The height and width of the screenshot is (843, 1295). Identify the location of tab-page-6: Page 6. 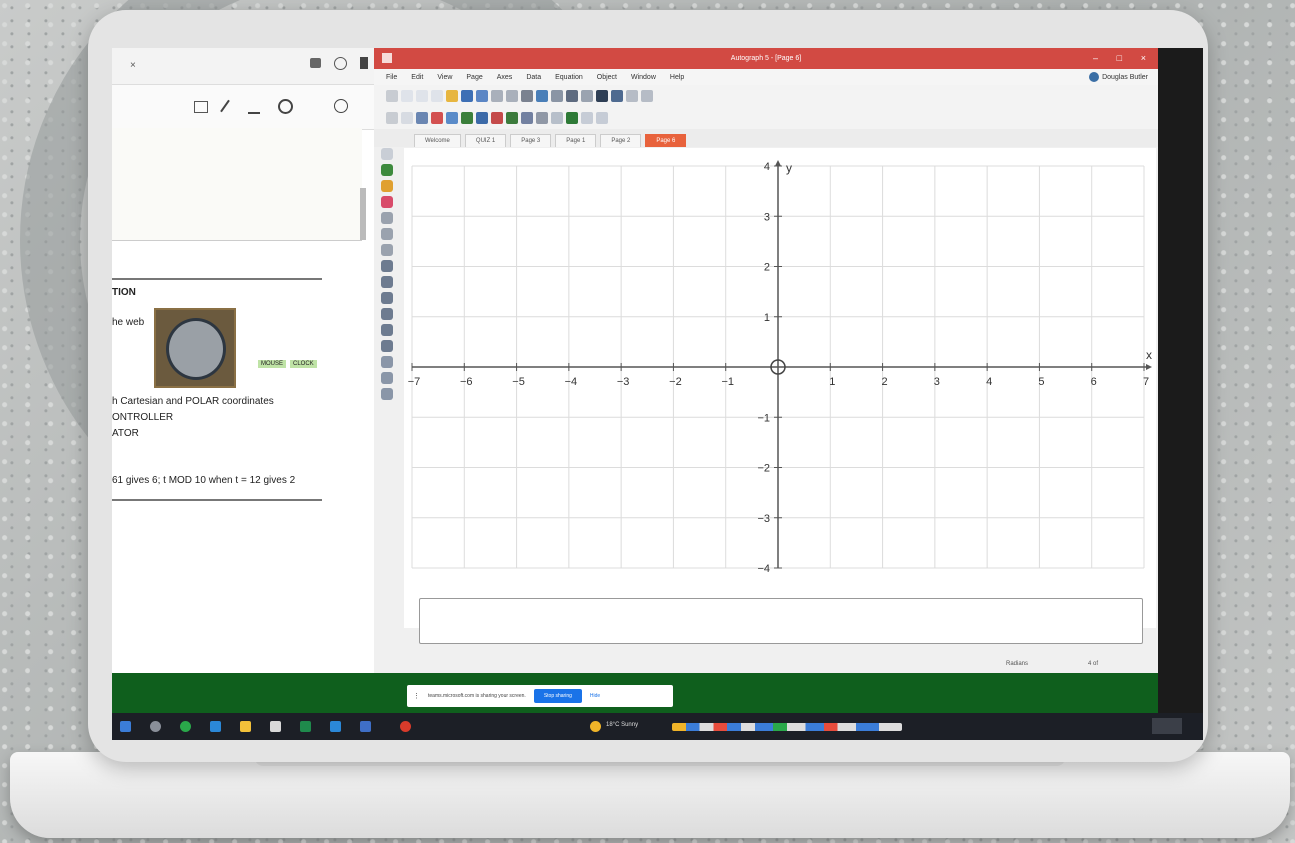
(666, 140).